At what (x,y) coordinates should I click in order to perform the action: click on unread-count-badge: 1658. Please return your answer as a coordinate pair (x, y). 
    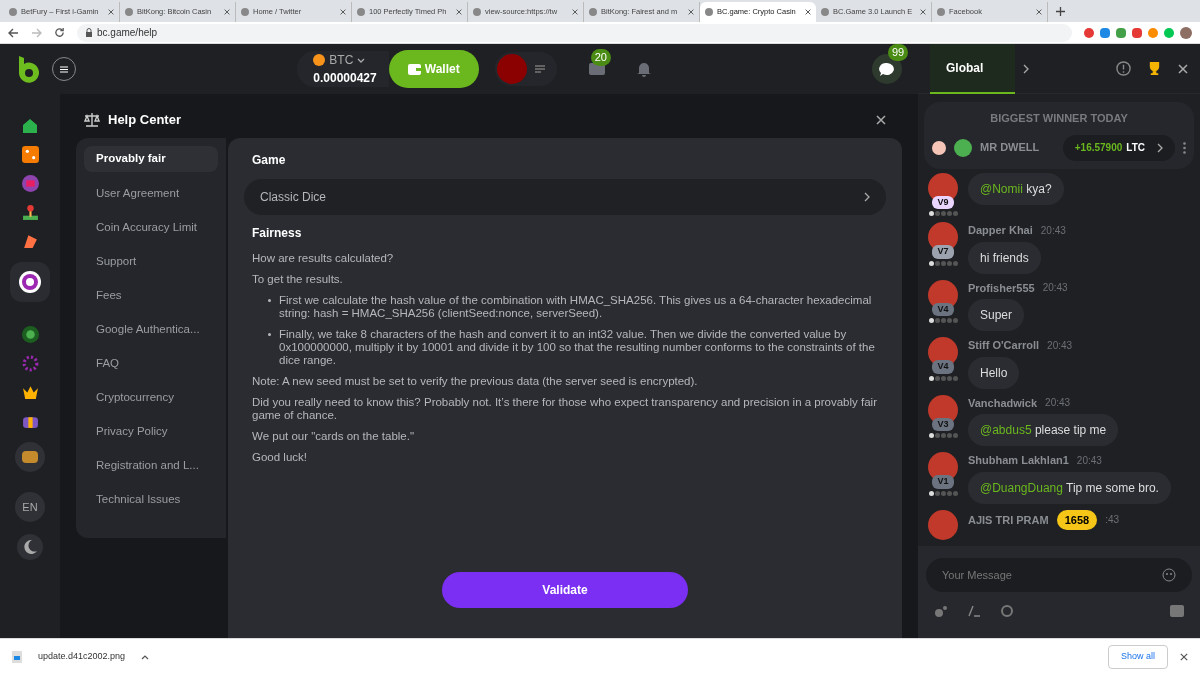
    Looking at the image, I should click on (1077, 519).